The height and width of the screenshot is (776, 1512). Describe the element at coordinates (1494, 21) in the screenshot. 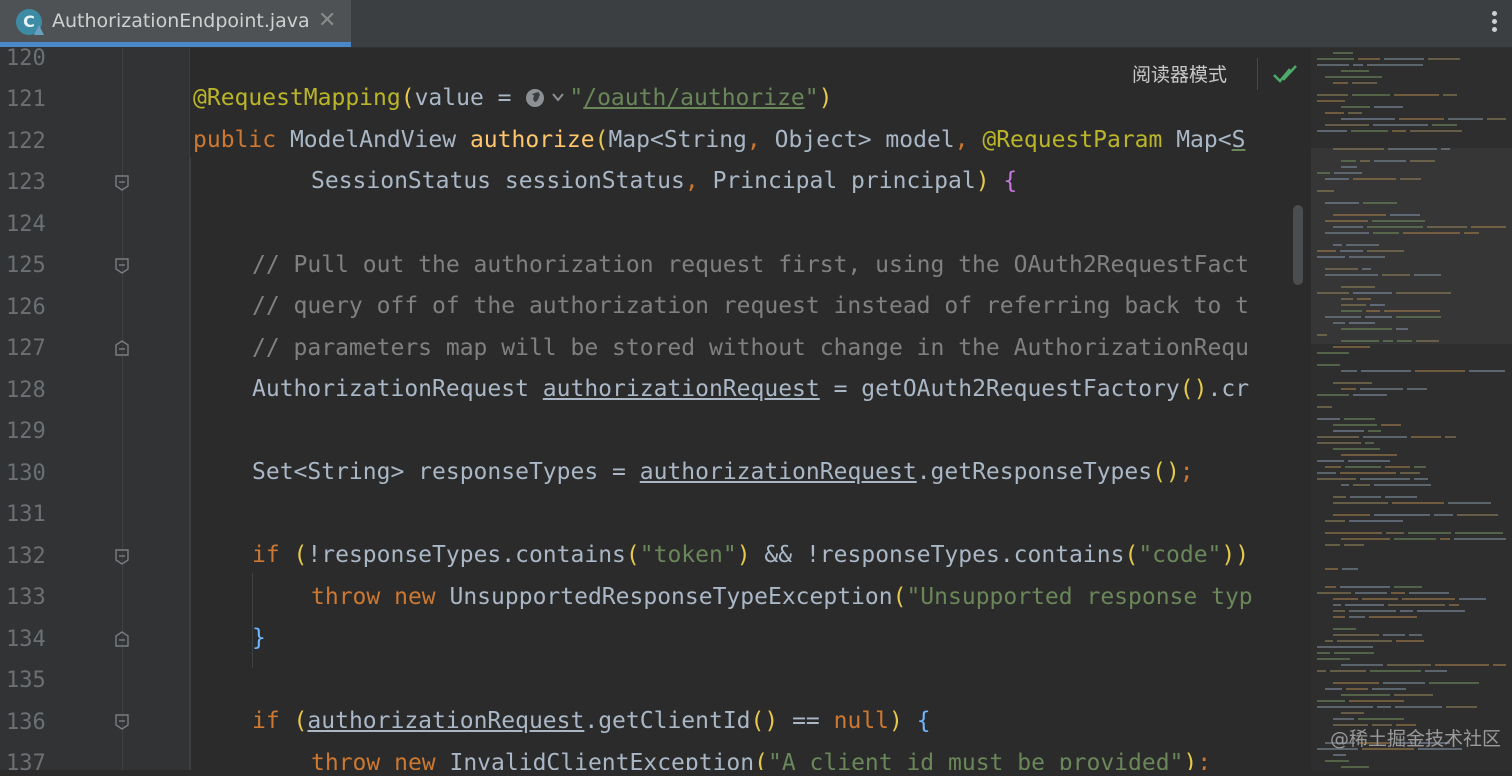

I see `more-vertical-icon` at that location.